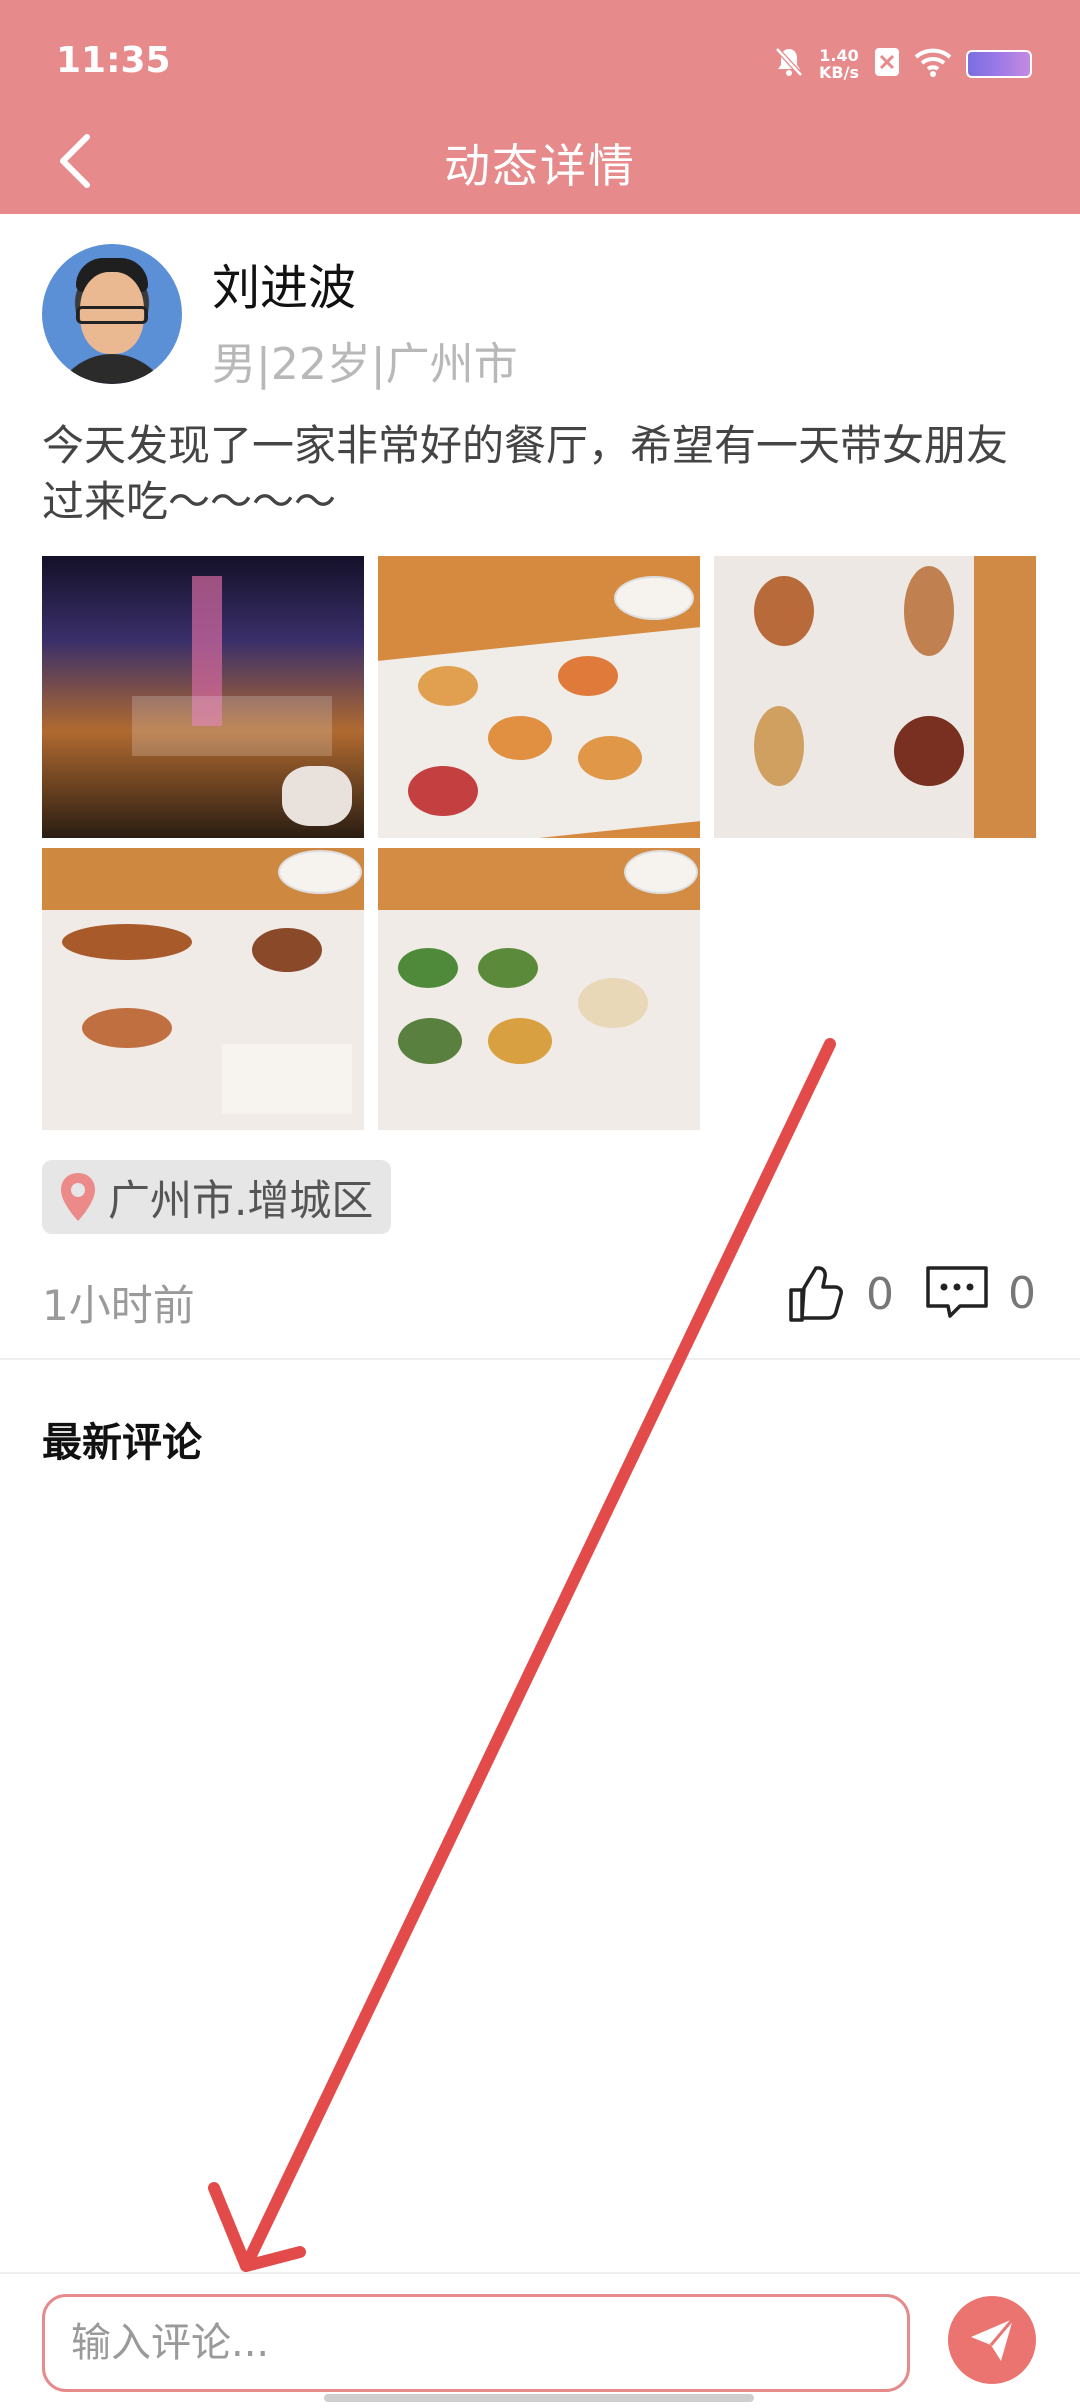 This screenshot has height=2408, width=1080. What do you see at coordinates (1022, 1293) in the screenshot?
I see `comment-count: 0` at bounding box center [1022, 1293].